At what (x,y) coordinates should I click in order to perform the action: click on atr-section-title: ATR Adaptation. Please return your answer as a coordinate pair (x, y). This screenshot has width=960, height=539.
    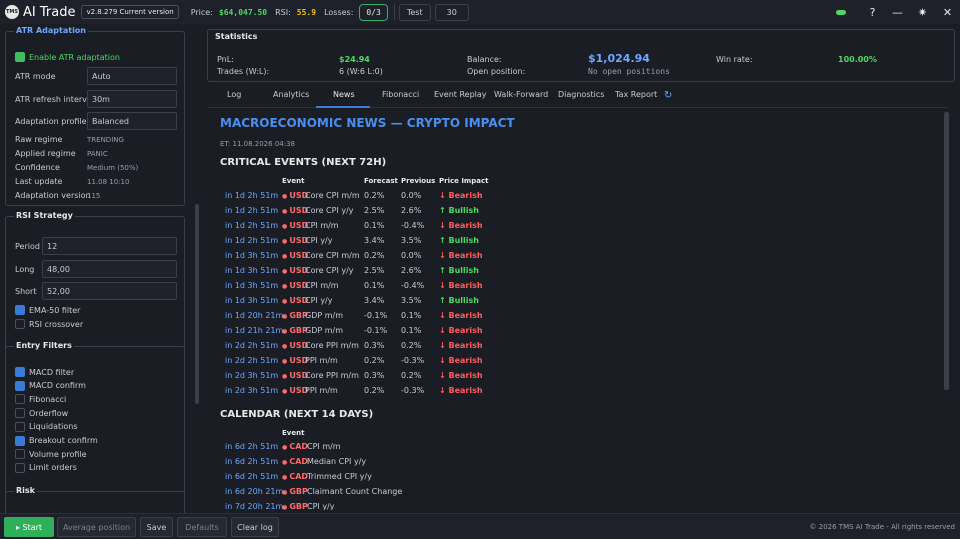
    Looking at the image, I should click on (51, 30).